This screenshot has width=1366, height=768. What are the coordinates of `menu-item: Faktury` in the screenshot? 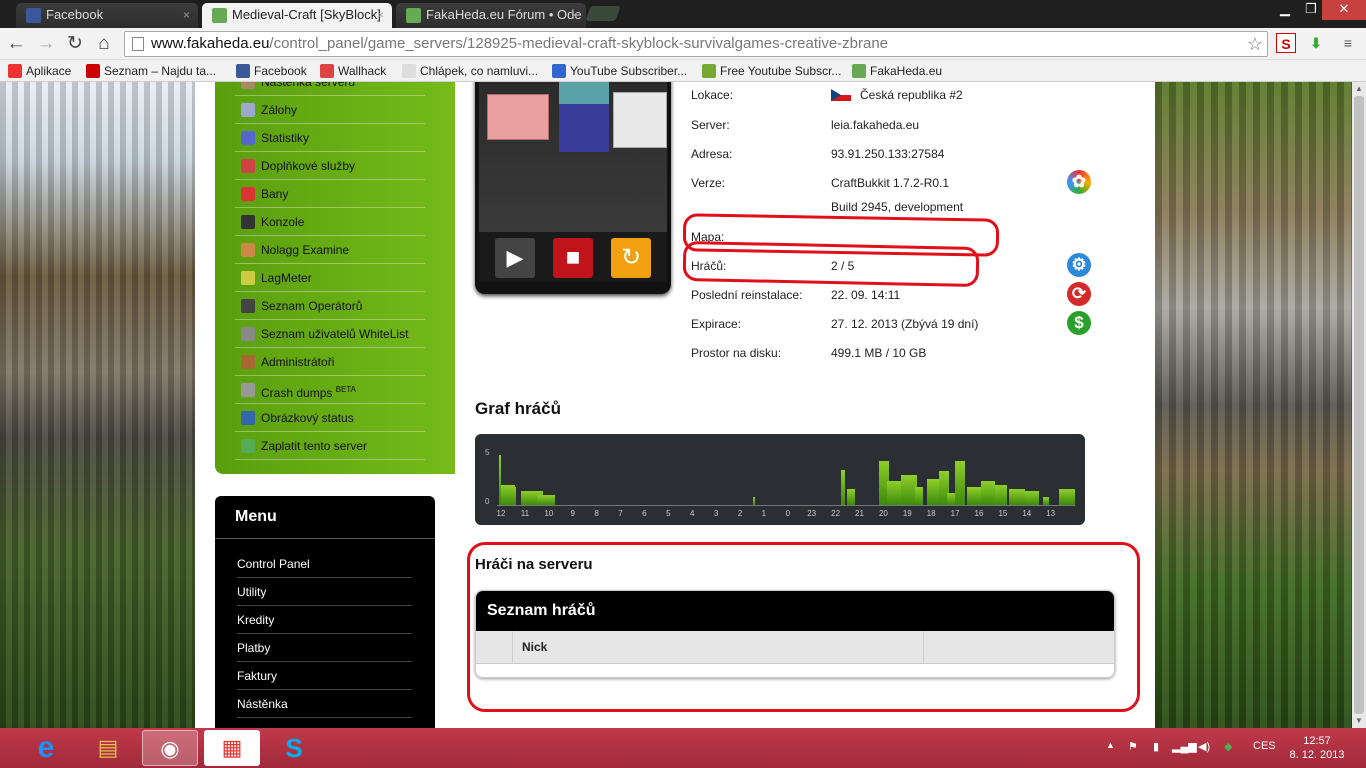 It's located at (324, 676).